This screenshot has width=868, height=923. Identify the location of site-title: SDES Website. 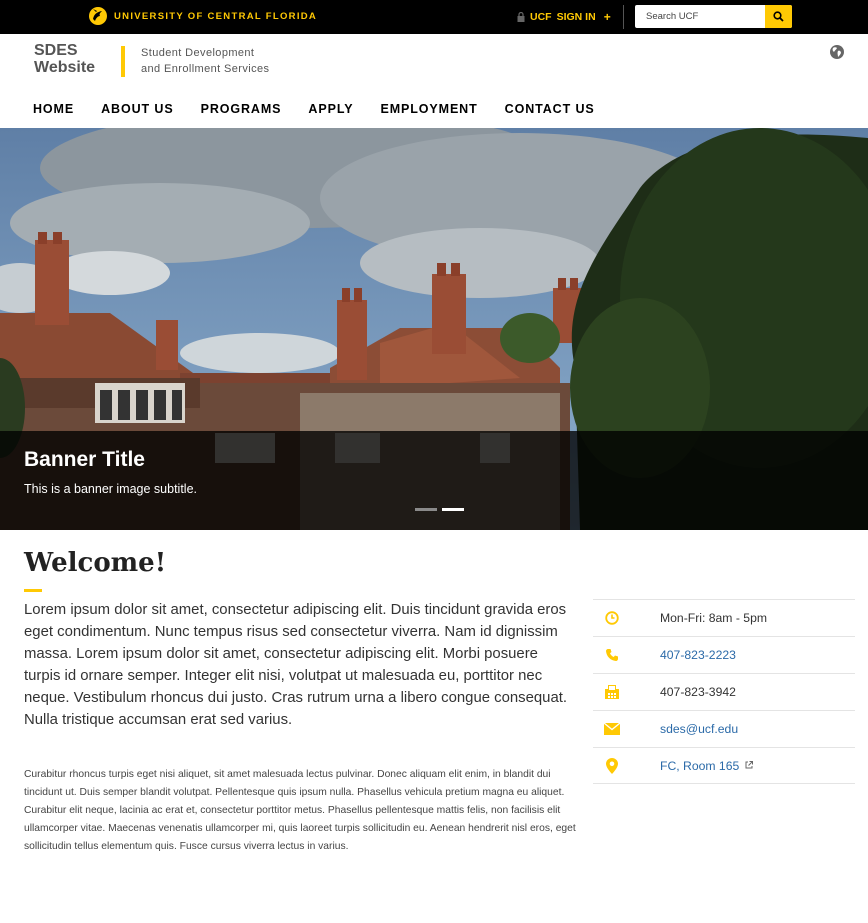
(64, 59).